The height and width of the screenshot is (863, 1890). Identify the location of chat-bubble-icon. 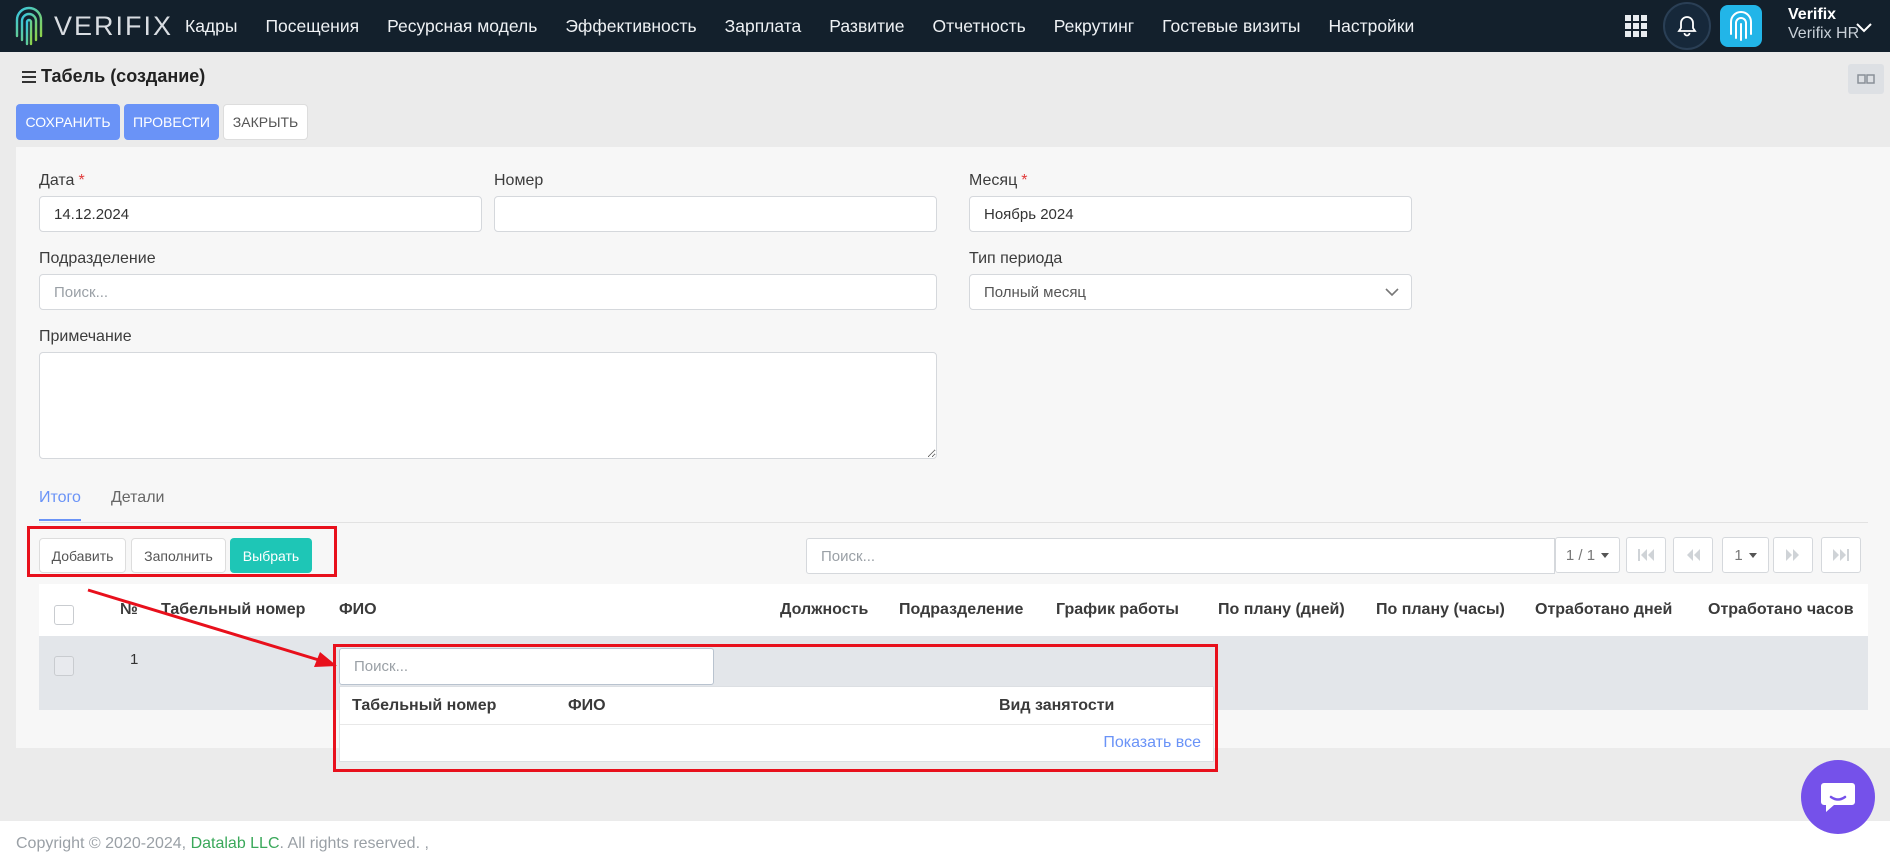
(1838, 797).